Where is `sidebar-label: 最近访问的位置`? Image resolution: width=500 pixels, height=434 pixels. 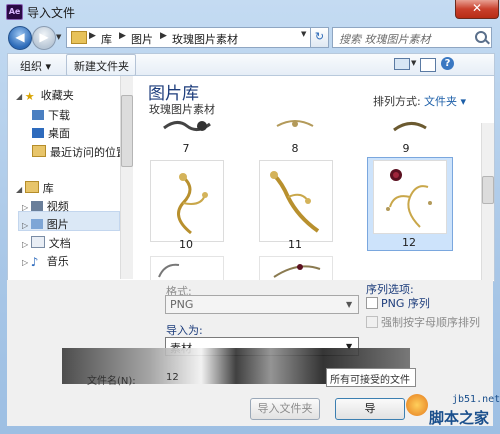 sidebar-label: 最近访问的位置 is located at coordinates (88, 152).